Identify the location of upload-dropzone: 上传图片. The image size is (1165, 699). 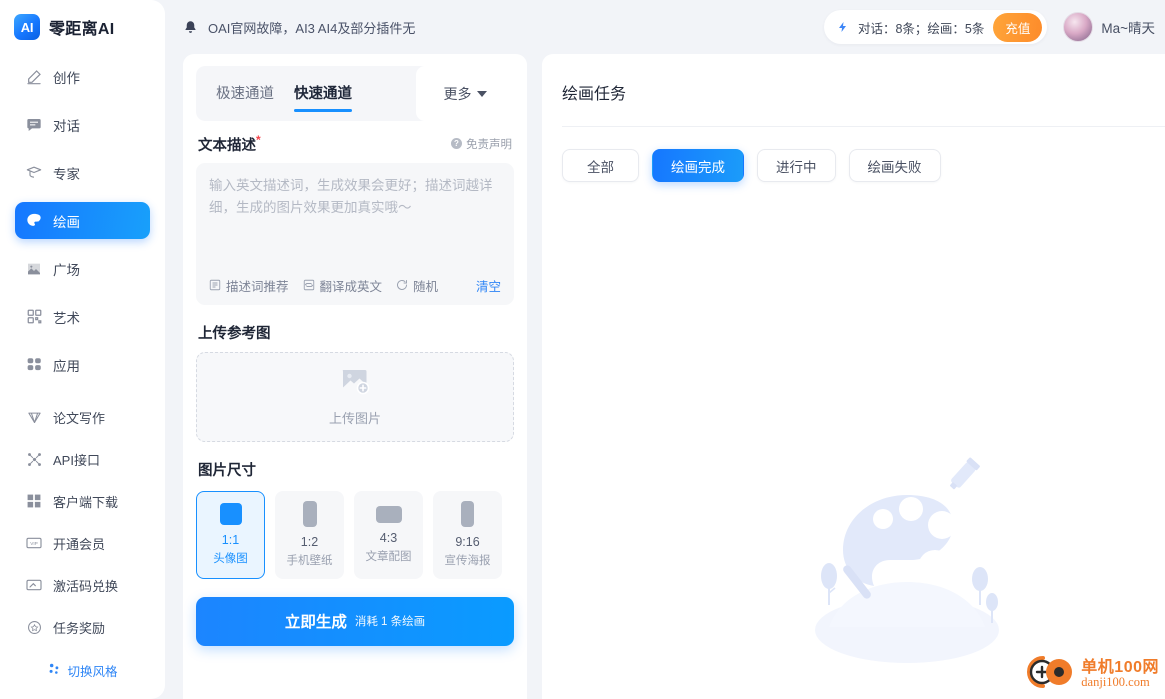
(355, 396).